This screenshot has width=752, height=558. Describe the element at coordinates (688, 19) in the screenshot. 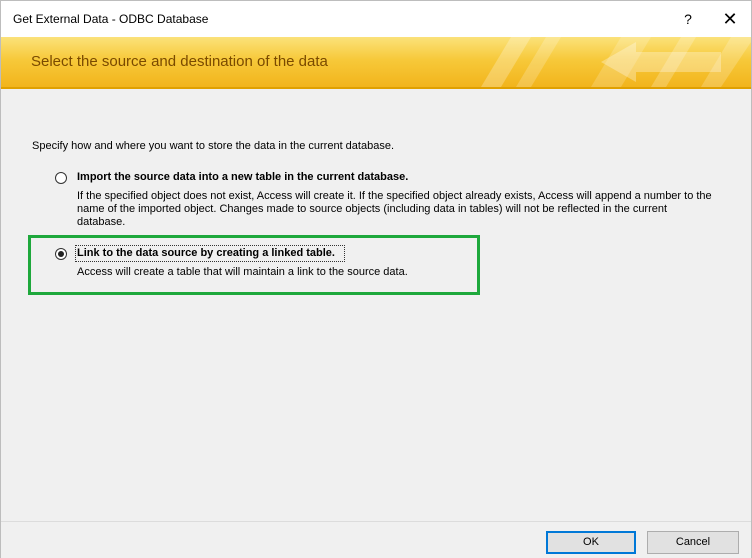

I see `help-button: ?` at that location.